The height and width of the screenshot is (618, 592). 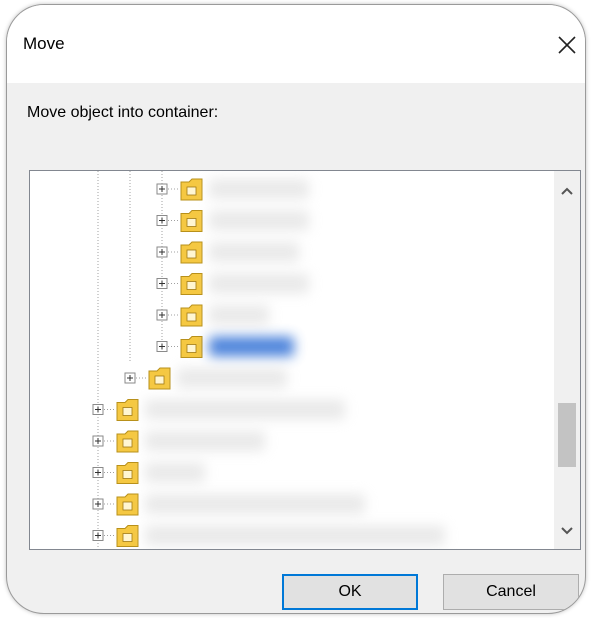 What do you see at coordinates (44, 43) in the screenshot?
I see `dialog-title: Move` at bounding box center [44, 43].